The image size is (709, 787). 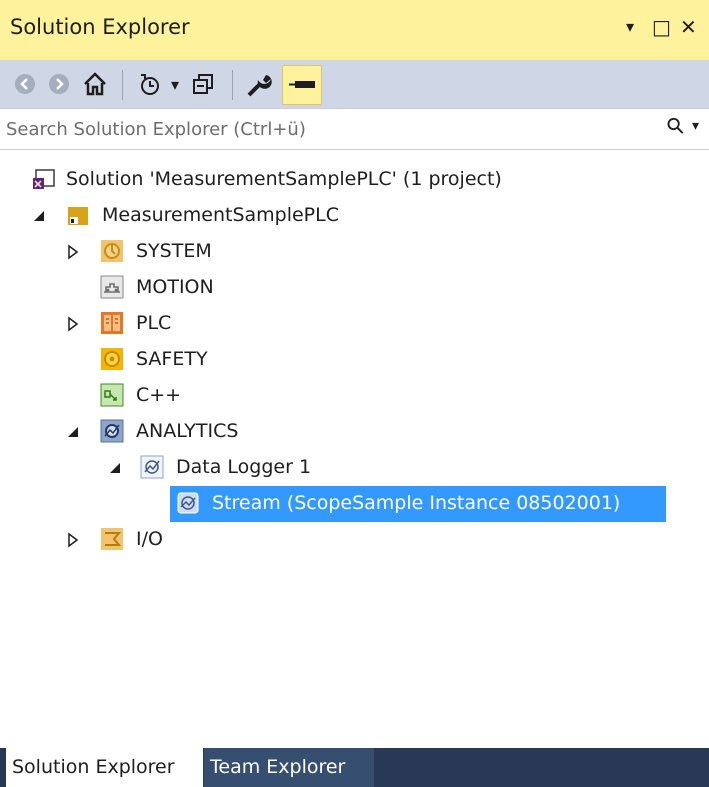 What do you see at coordinates (676, 126) in the screenshot?
I see `search-icon: ⚲` at bounding box center [676, 126].